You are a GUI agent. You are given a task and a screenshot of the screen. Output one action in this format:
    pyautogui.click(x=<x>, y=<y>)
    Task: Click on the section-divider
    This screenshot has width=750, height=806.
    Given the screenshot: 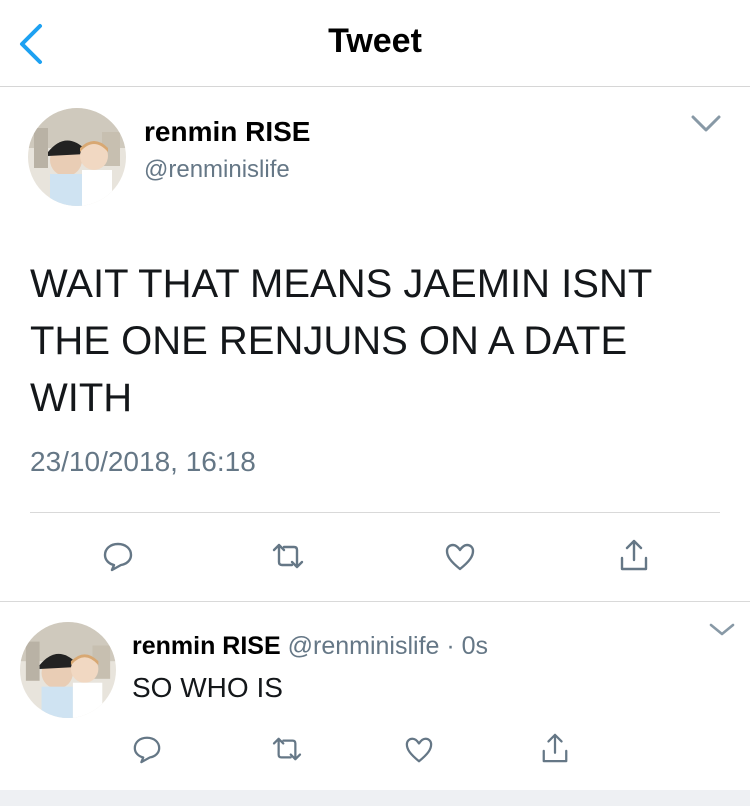 What is the action you would take?
    pyautogui.click(x=375, y=601)
    